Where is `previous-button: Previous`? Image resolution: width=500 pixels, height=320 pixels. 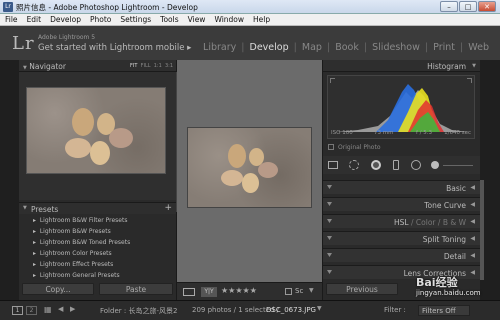 previous-button: Previous is located at coordinates (362, 289).